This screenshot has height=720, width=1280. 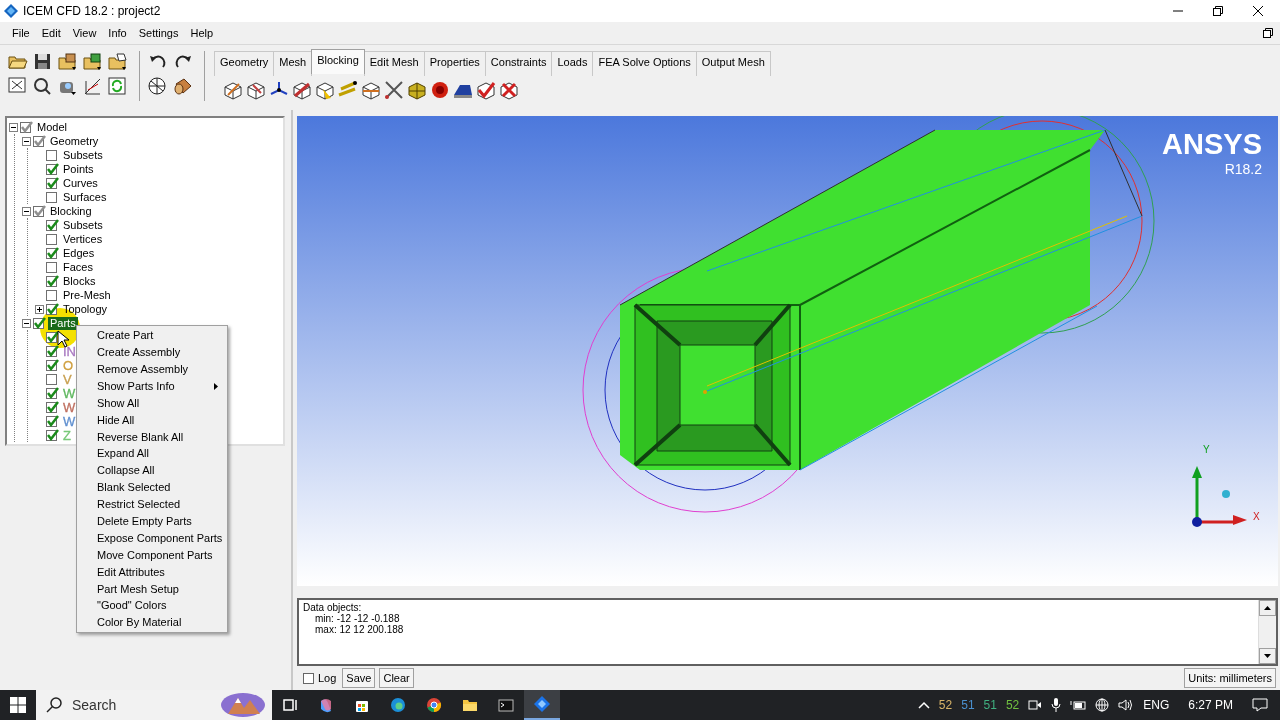 What do you see at coordinates (542, 705) in the screenshot?
I see `taskbar-app` at bounding box center [542, 705].